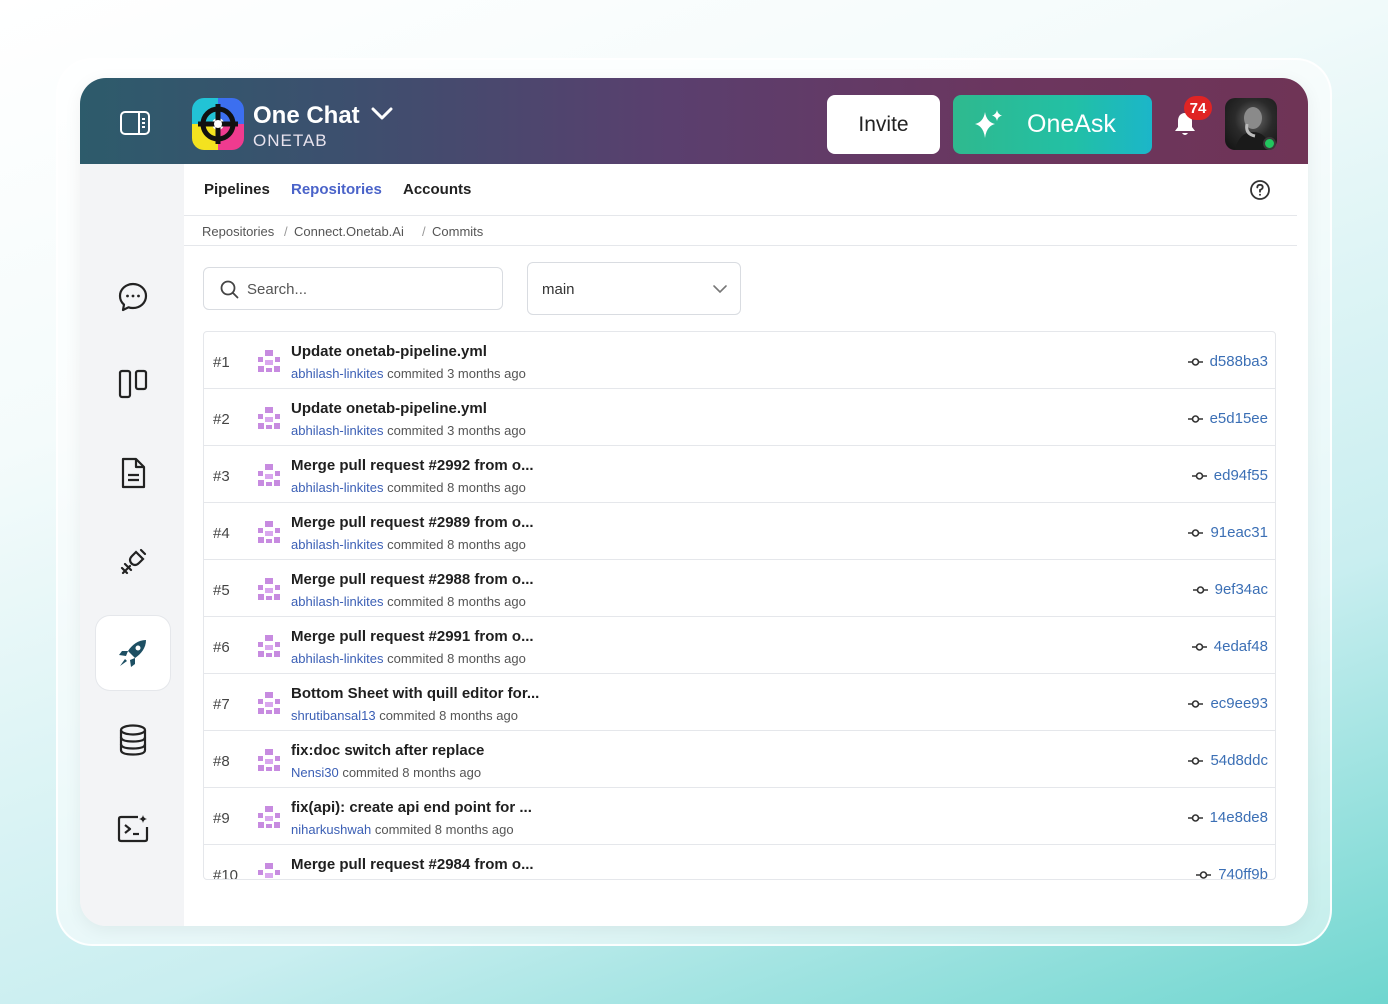  Describe the element at coordinates (558, 289) in the screenshot. I see `branch-select-value: main` at that location.